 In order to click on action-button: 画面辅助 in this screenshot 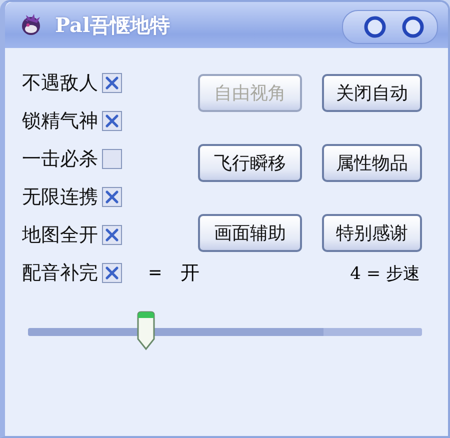, I will do `click(250, 233)`.